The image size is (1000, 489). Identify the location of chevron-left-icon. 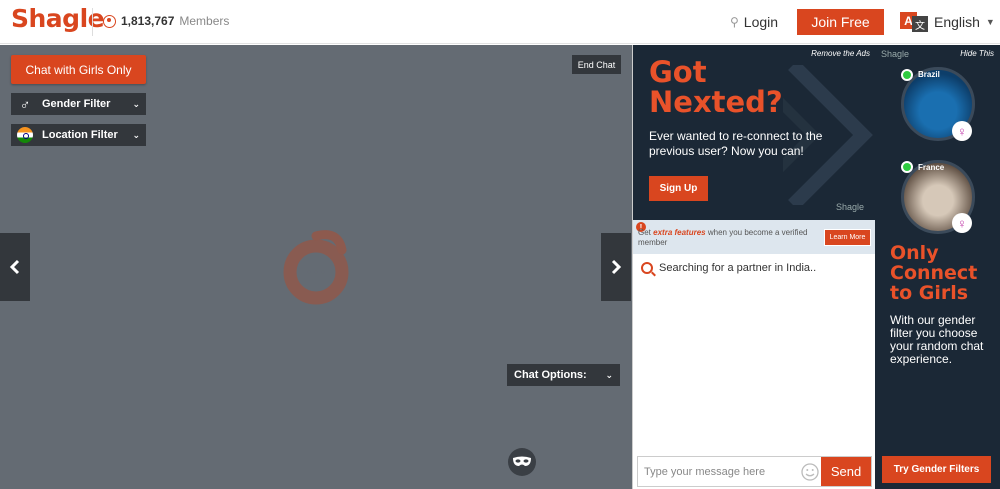
(14, 267).